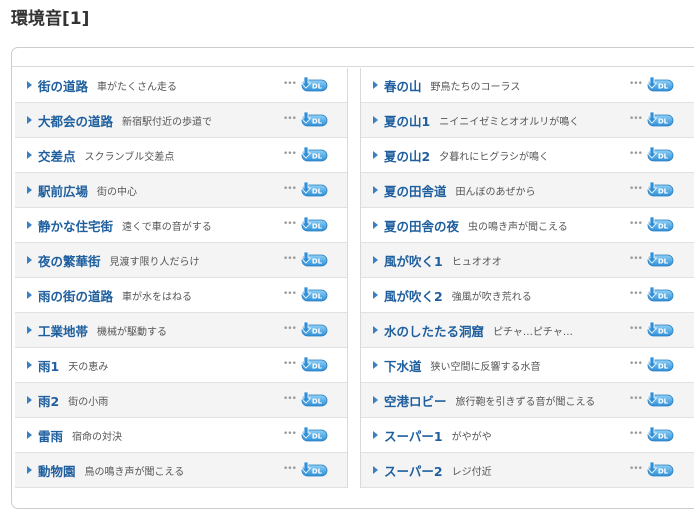 Image resolution: width=694 pixels, height=509 pixels. What do you see at coordinates (403, 365) in the screenshot?
I see `sound-title-link: 下水道` at bounding box center [403, 365].